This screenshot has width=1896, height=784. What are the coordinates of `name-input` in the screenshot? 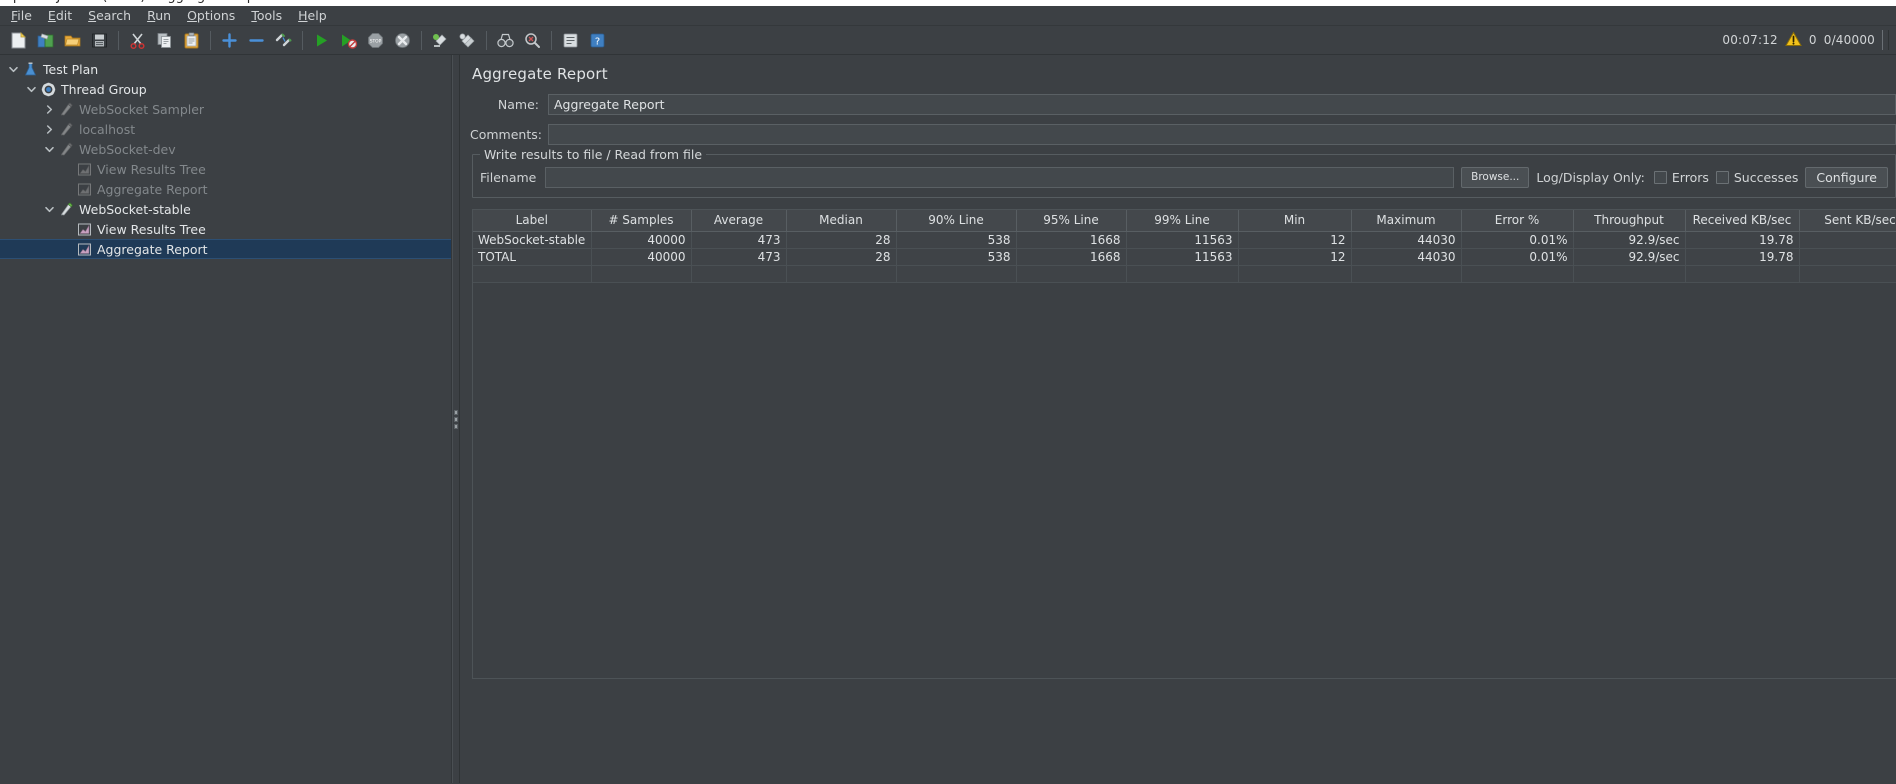 It's located at (1222, 104).